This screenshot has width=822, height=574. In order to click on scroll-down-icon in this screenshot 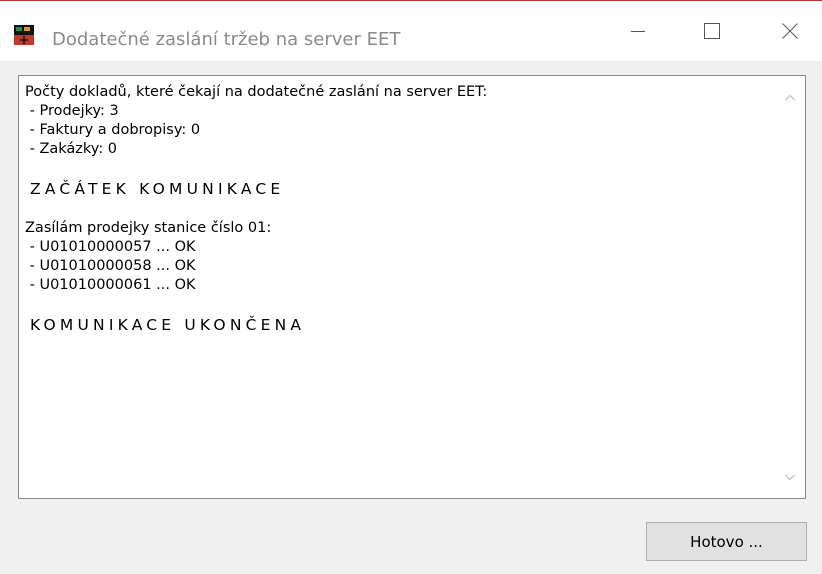, I will do `click(790, 477)`.